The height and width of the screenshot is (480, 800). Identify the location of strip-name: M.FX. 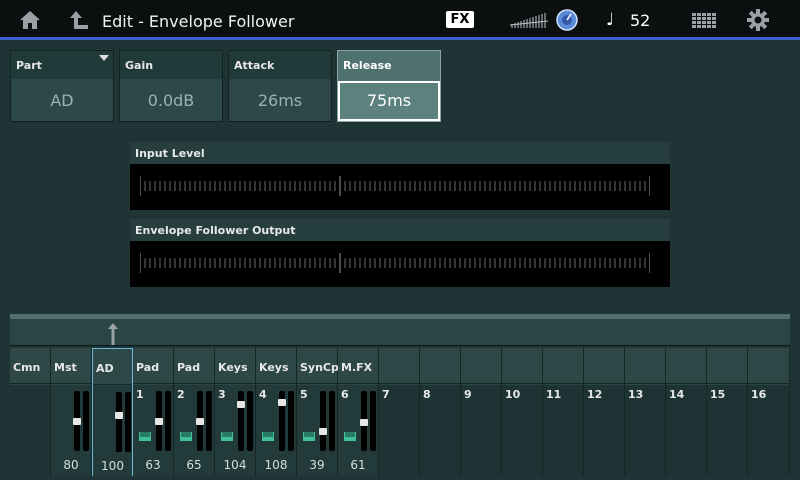
(357, 367).